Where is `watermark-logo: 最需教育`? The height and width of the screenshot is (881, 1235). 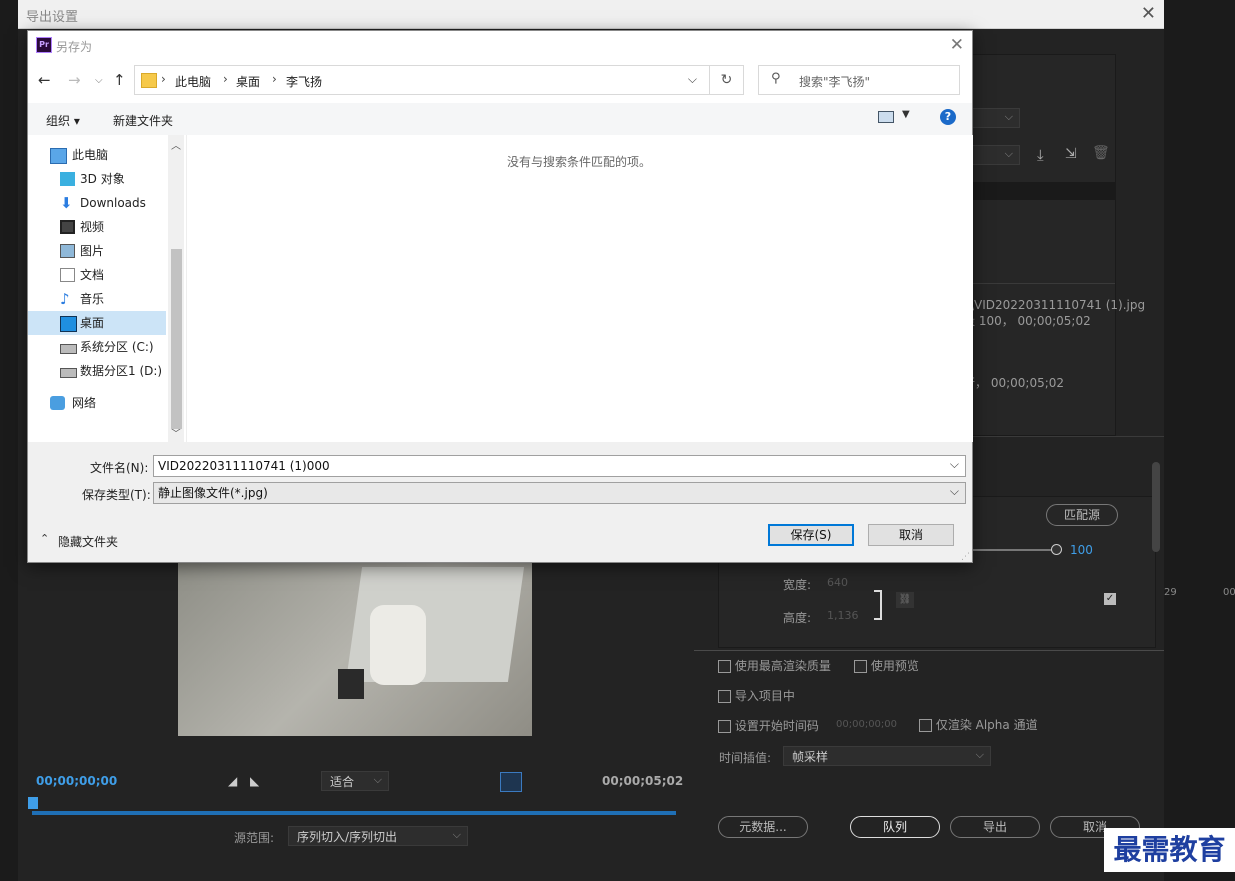 watermark-logo: 最需教育 is located at coordinates (1169, 850).